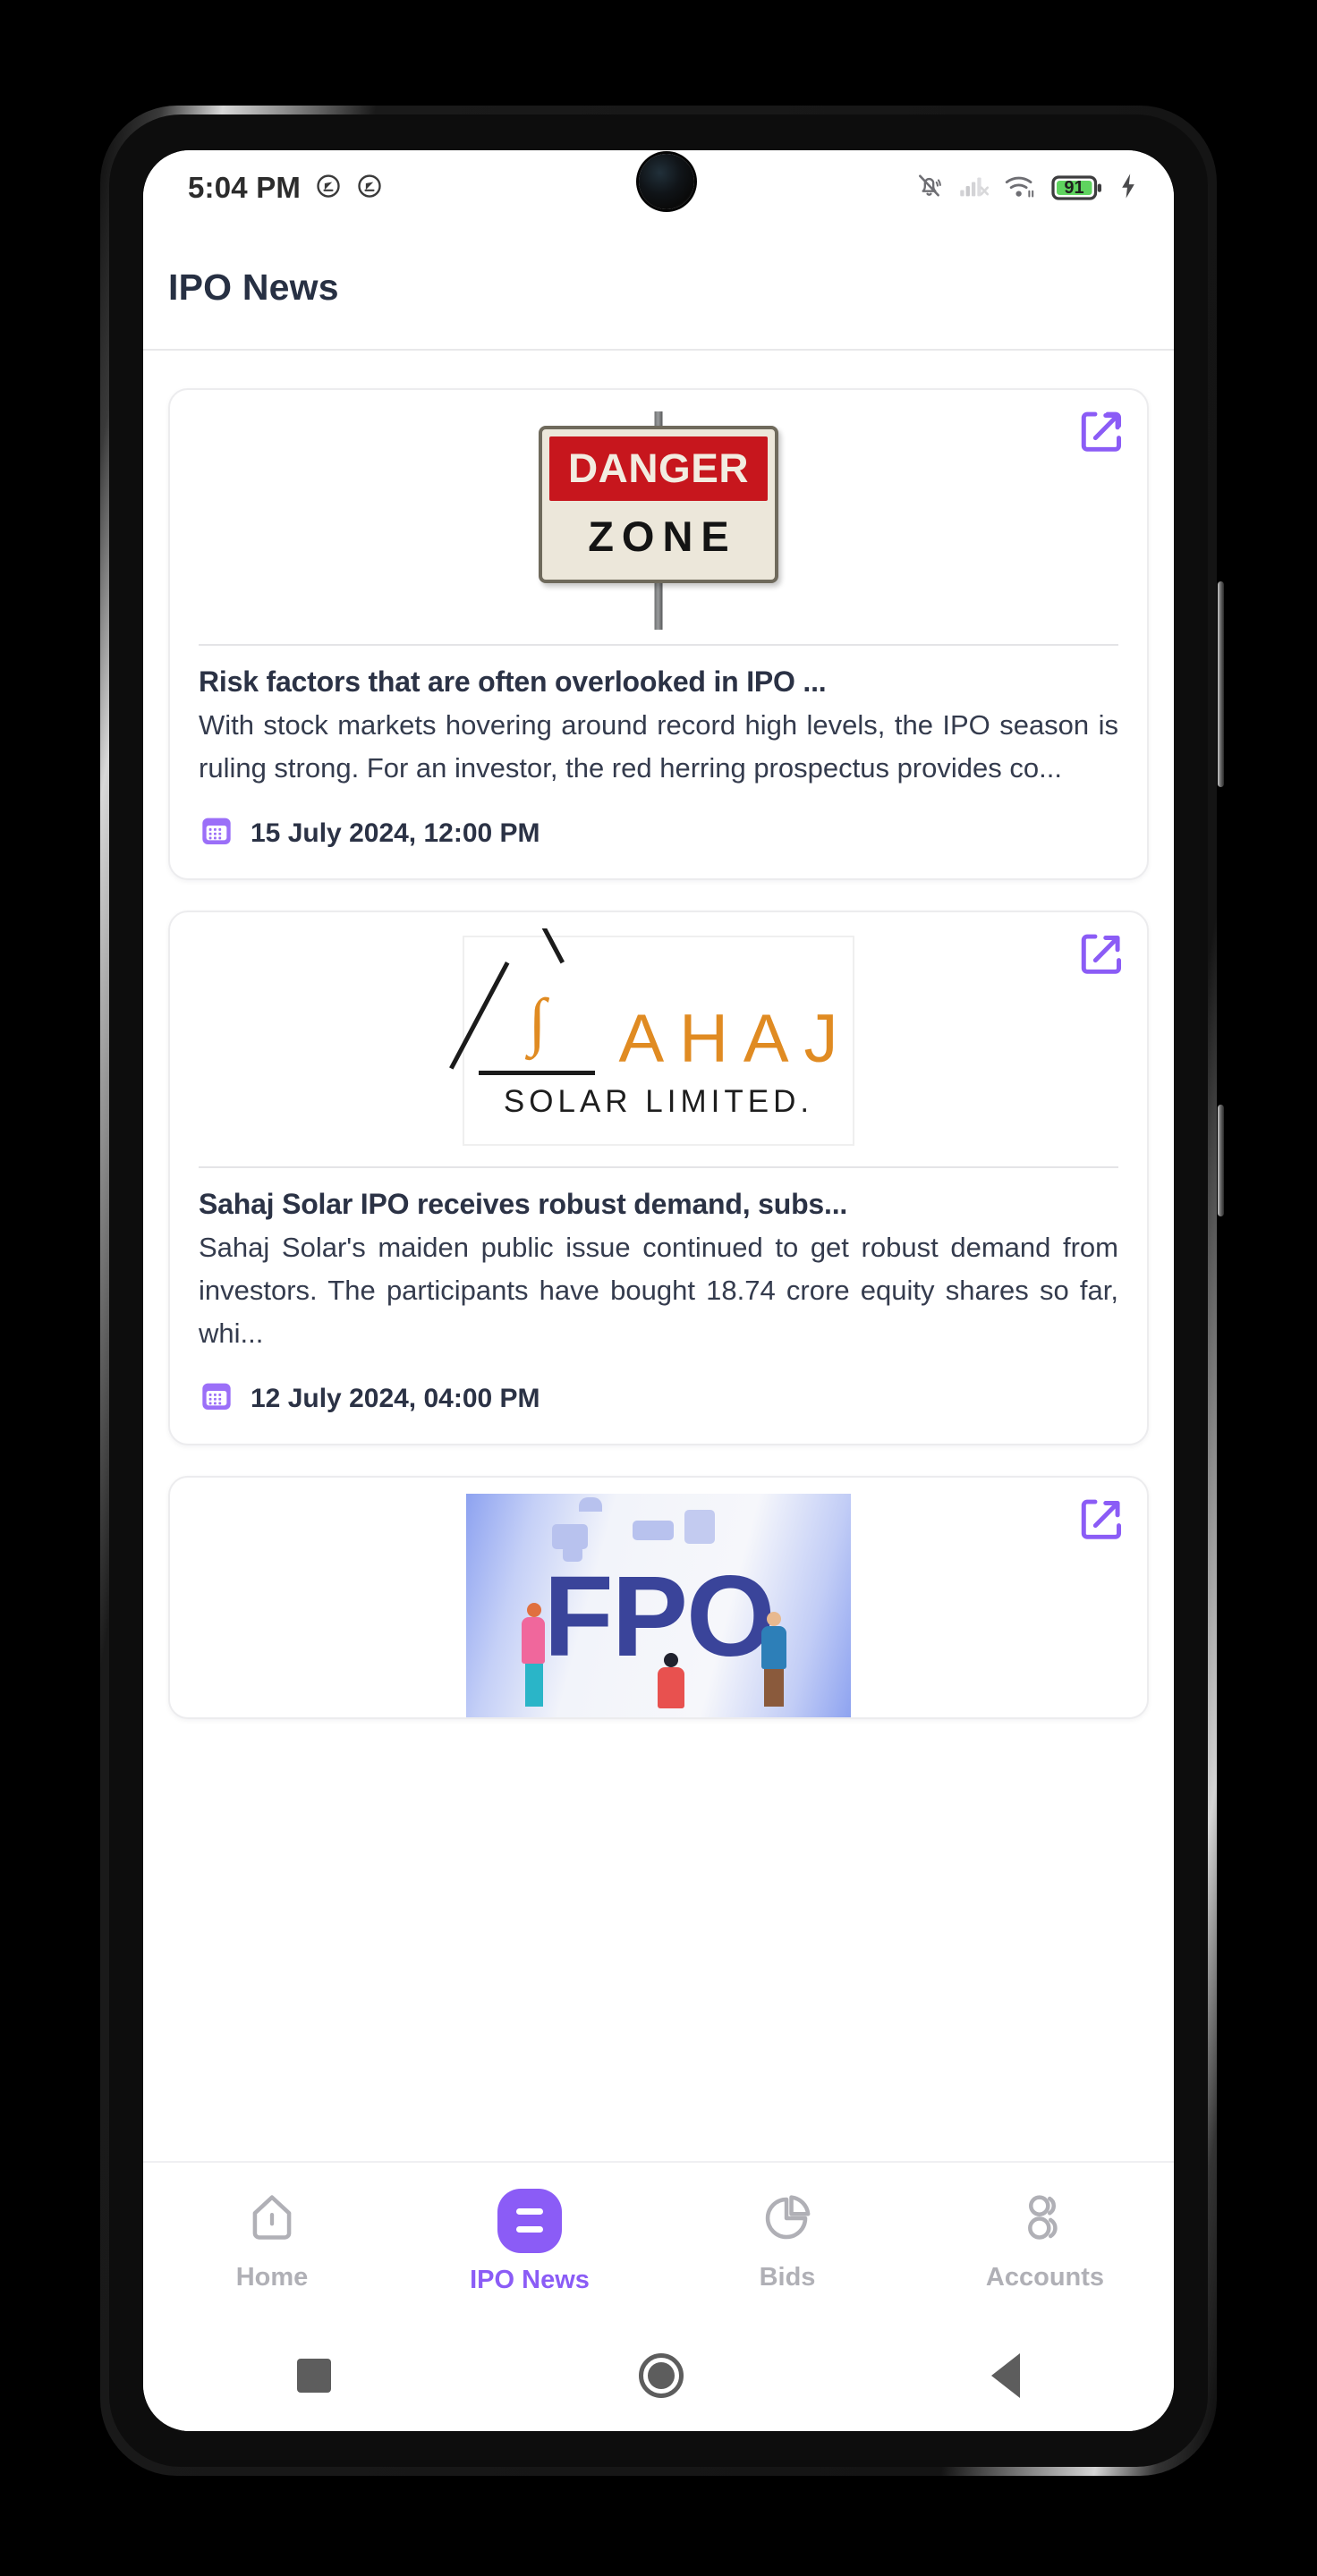 This screenshot has height=2576, width=1317. I want to click on silent-bell-icon, so click(929, 188).